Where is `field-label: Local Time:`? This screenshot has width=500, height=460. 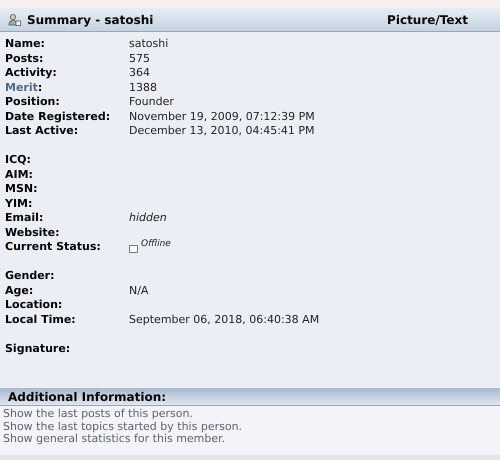 field-label: Local Time: is located at coordinates (40, 319).